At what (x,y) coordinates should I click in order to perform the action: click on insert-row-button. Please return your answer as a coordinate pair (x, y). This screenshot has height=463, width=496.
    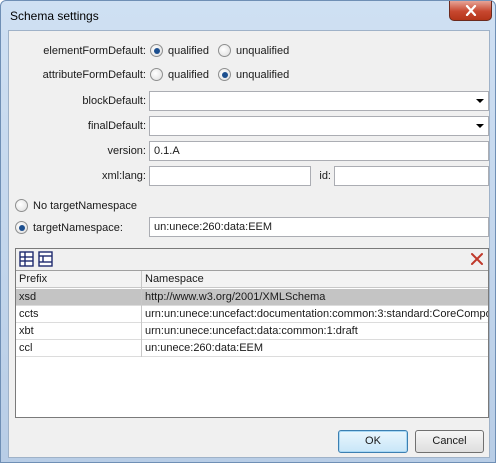
    Looking at the image, I should click on (27, 259).